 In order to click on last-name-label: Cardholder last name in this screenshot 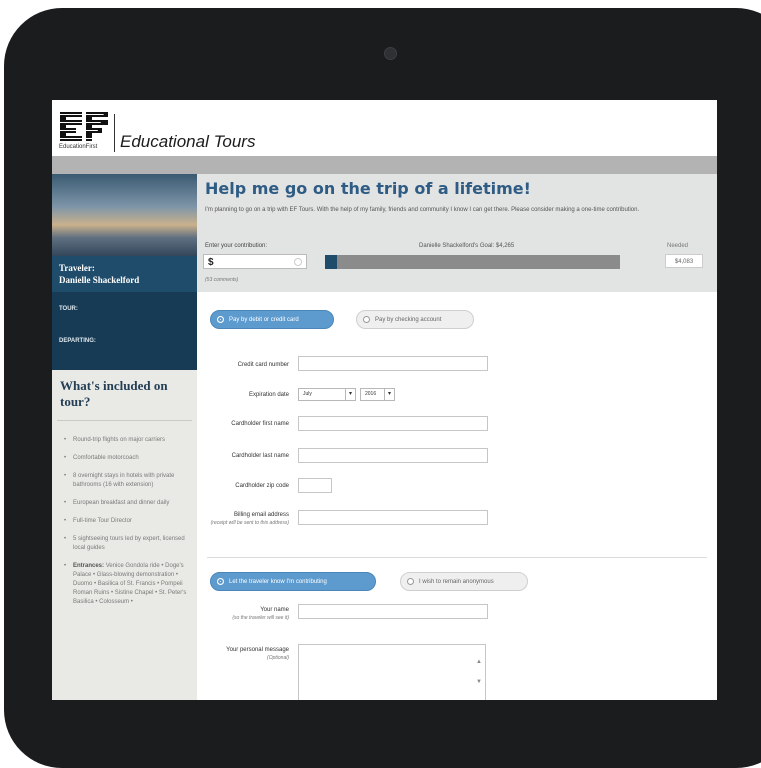, I will do `click(260, 456)`.